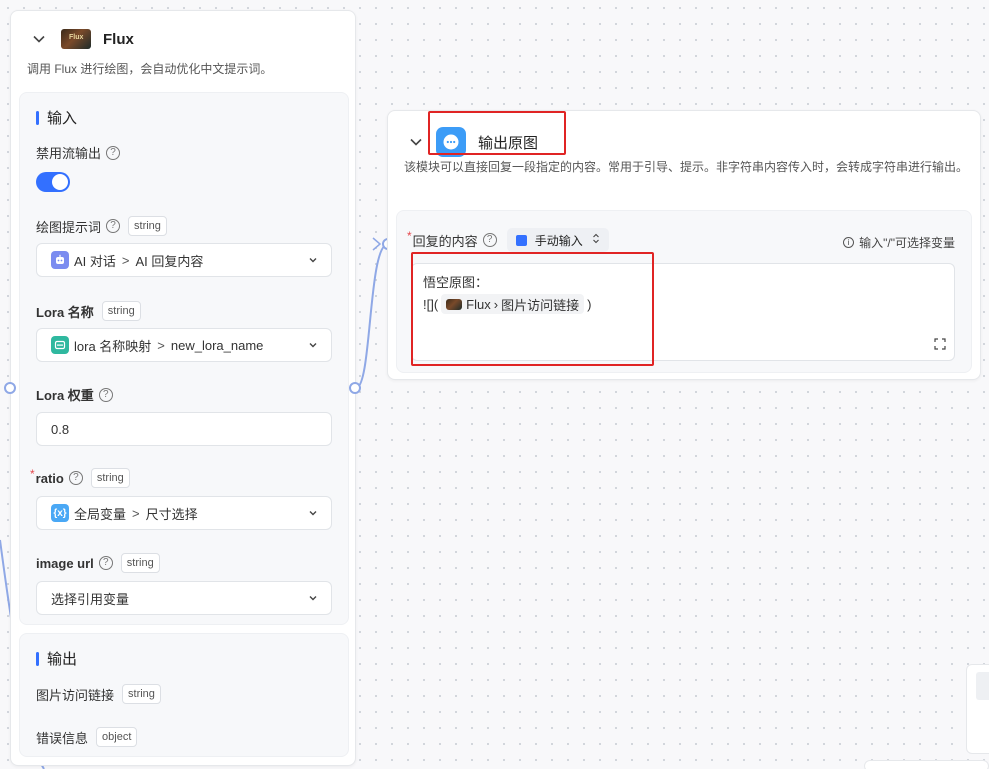 Image resolution: width=989 pixels, height=769 pixels. Describe the element at coordinates (87, 737) in the screenshot. I see `output-item: 错误信息 object` at that location.